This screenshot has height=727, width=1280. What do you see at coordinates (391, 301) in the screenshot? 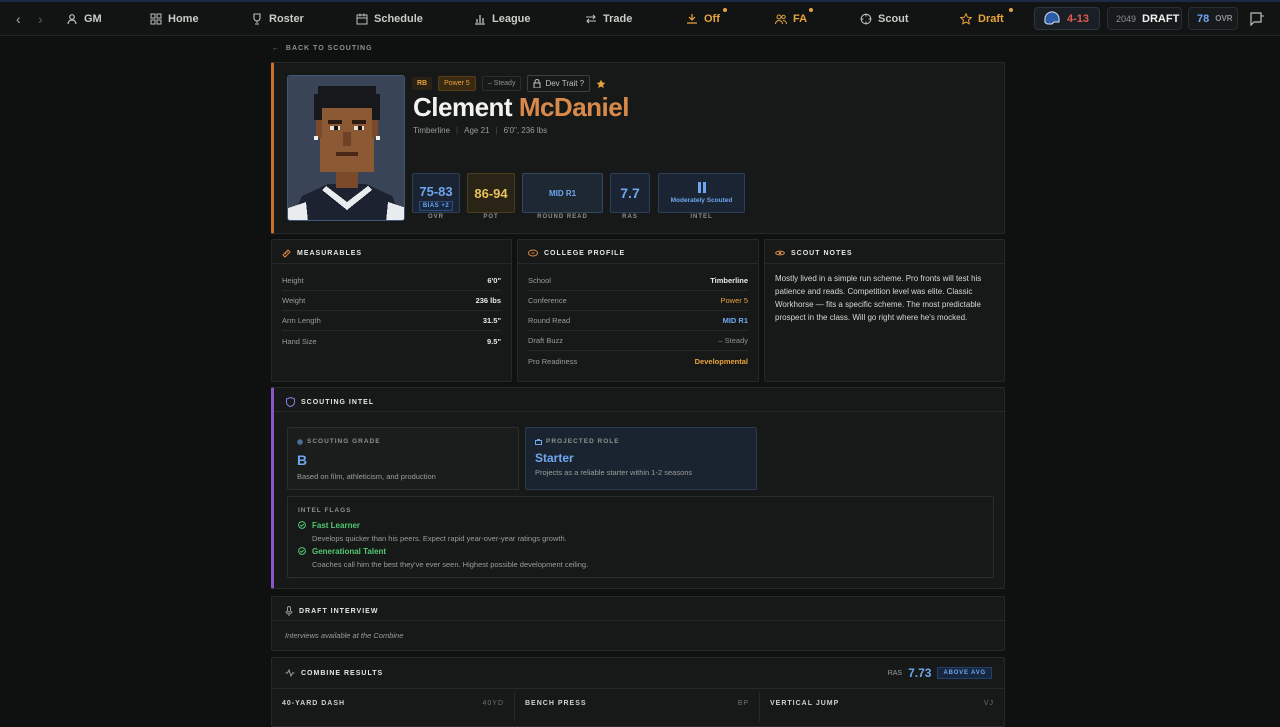
I see `measurable-row: Weight 236 lbs` at bounding box center [391, 301].